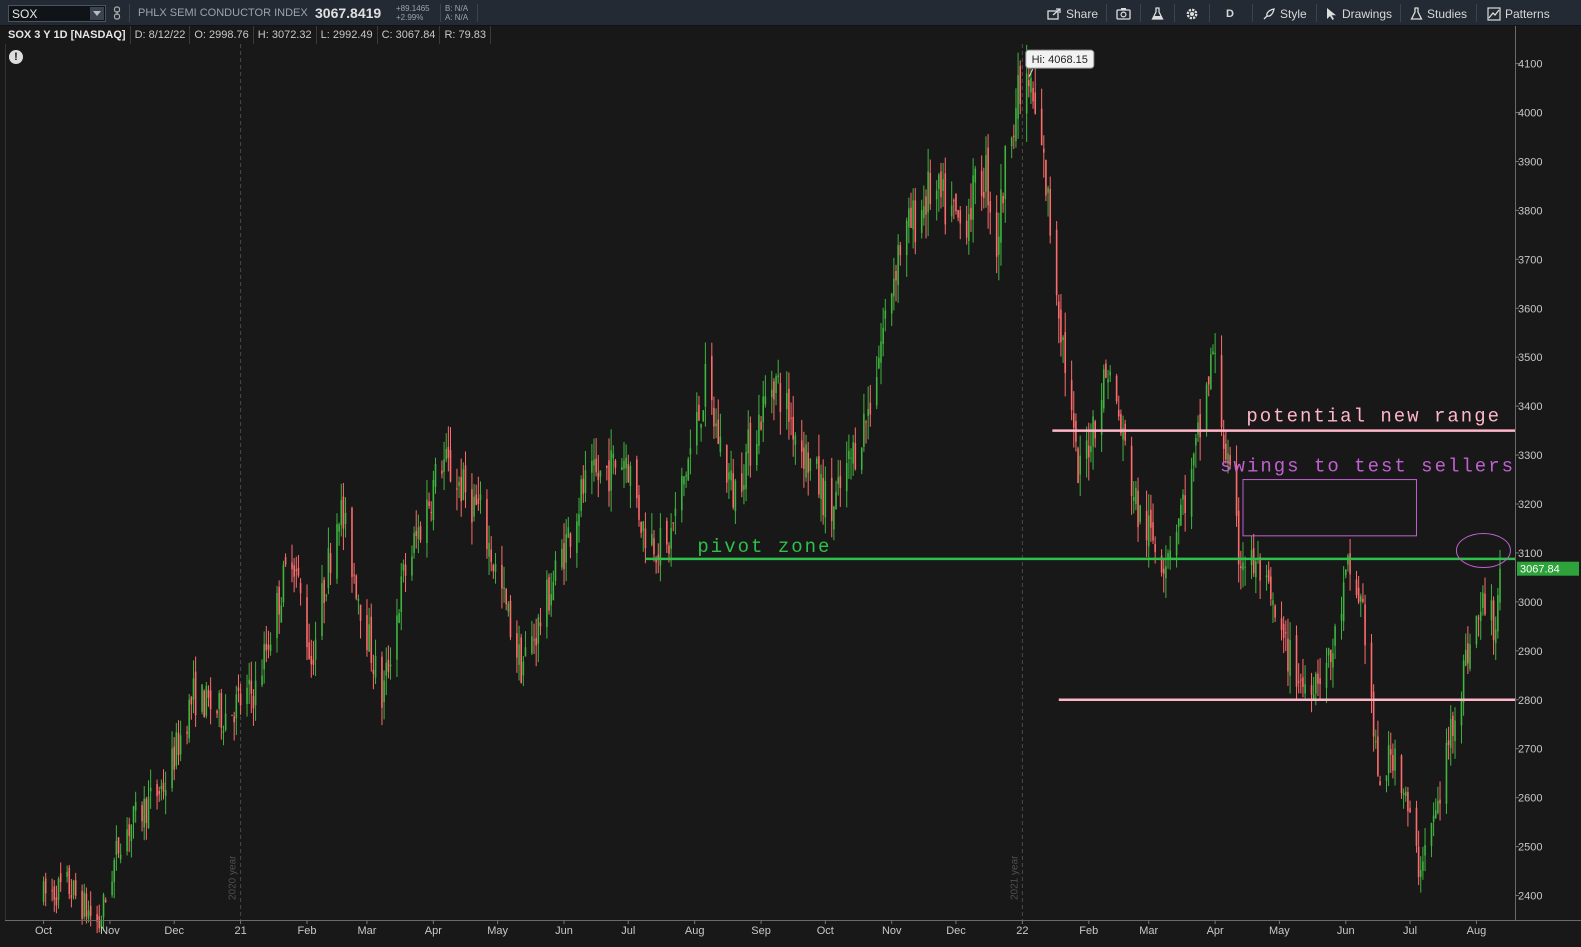 The image size is (1581, 947). What do you see at coordinates (240, 931) in the screenshot?
I see `time-tick-label: 21` at bounding box center [240, 931].